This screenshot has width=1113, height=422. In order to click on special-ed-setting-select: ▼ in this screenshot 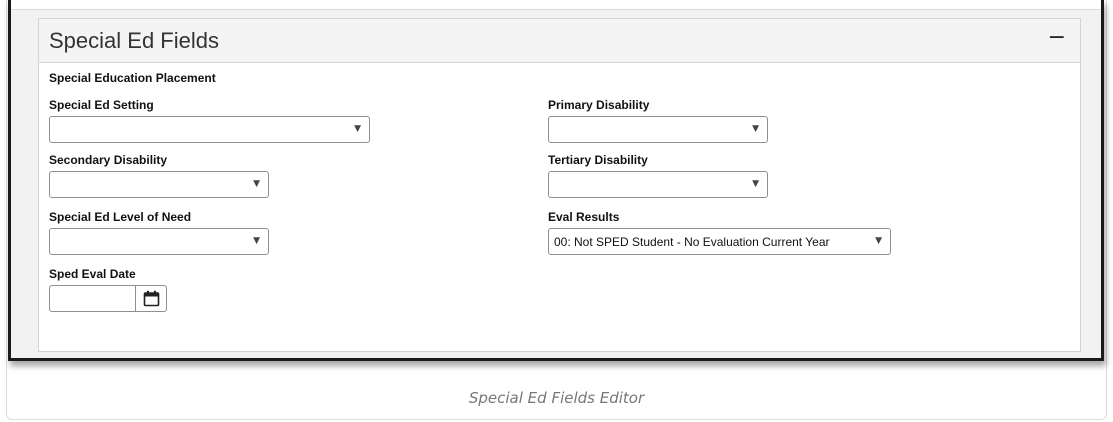, I will do `click(209, 129)`.